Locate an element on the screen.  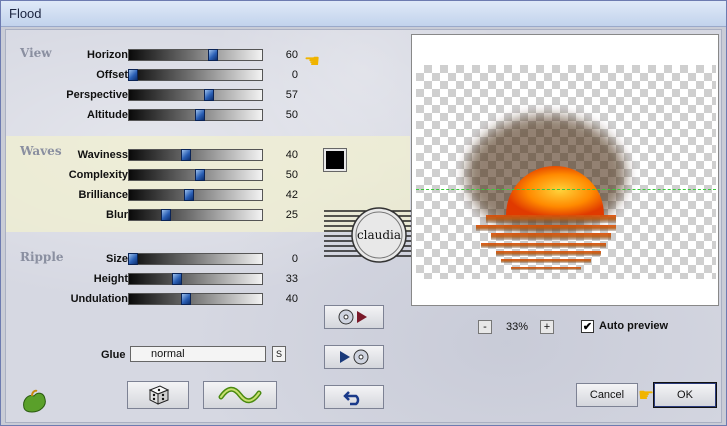
title-bar: Flood is located at coordinates (363, 14).